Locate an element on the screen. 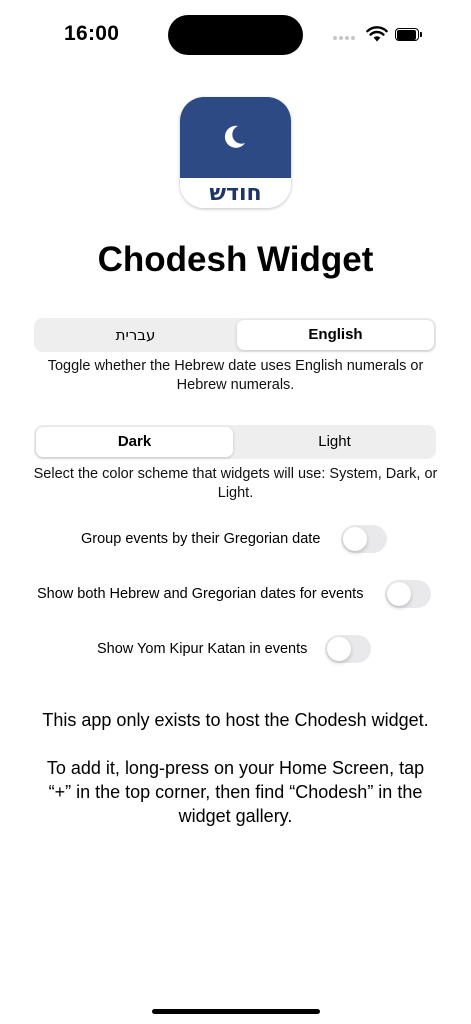 This screenshot has width=471, height=1024. app-icon-label: חודש is located at coordinates (235, 193).